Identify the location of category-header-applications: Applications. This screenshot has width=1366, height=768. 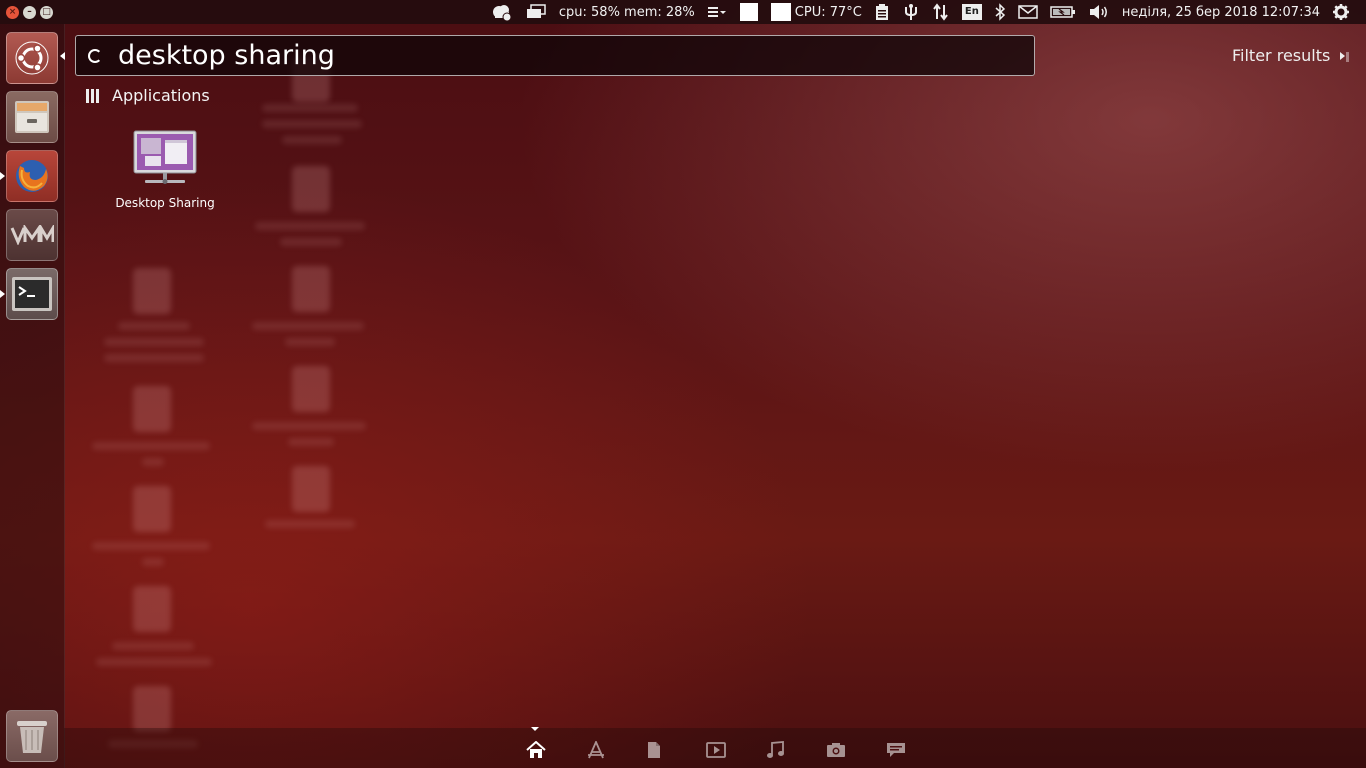
(148, 95).